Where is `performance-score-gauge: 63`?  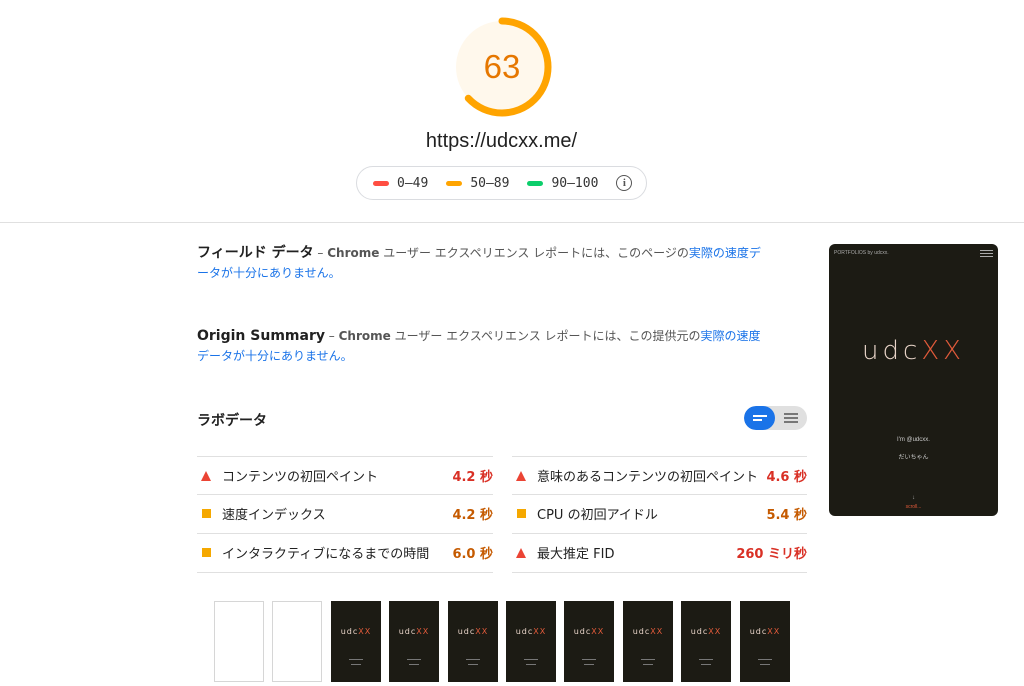 performance-score-gauge: 63 is located at coordinates (502, 67).